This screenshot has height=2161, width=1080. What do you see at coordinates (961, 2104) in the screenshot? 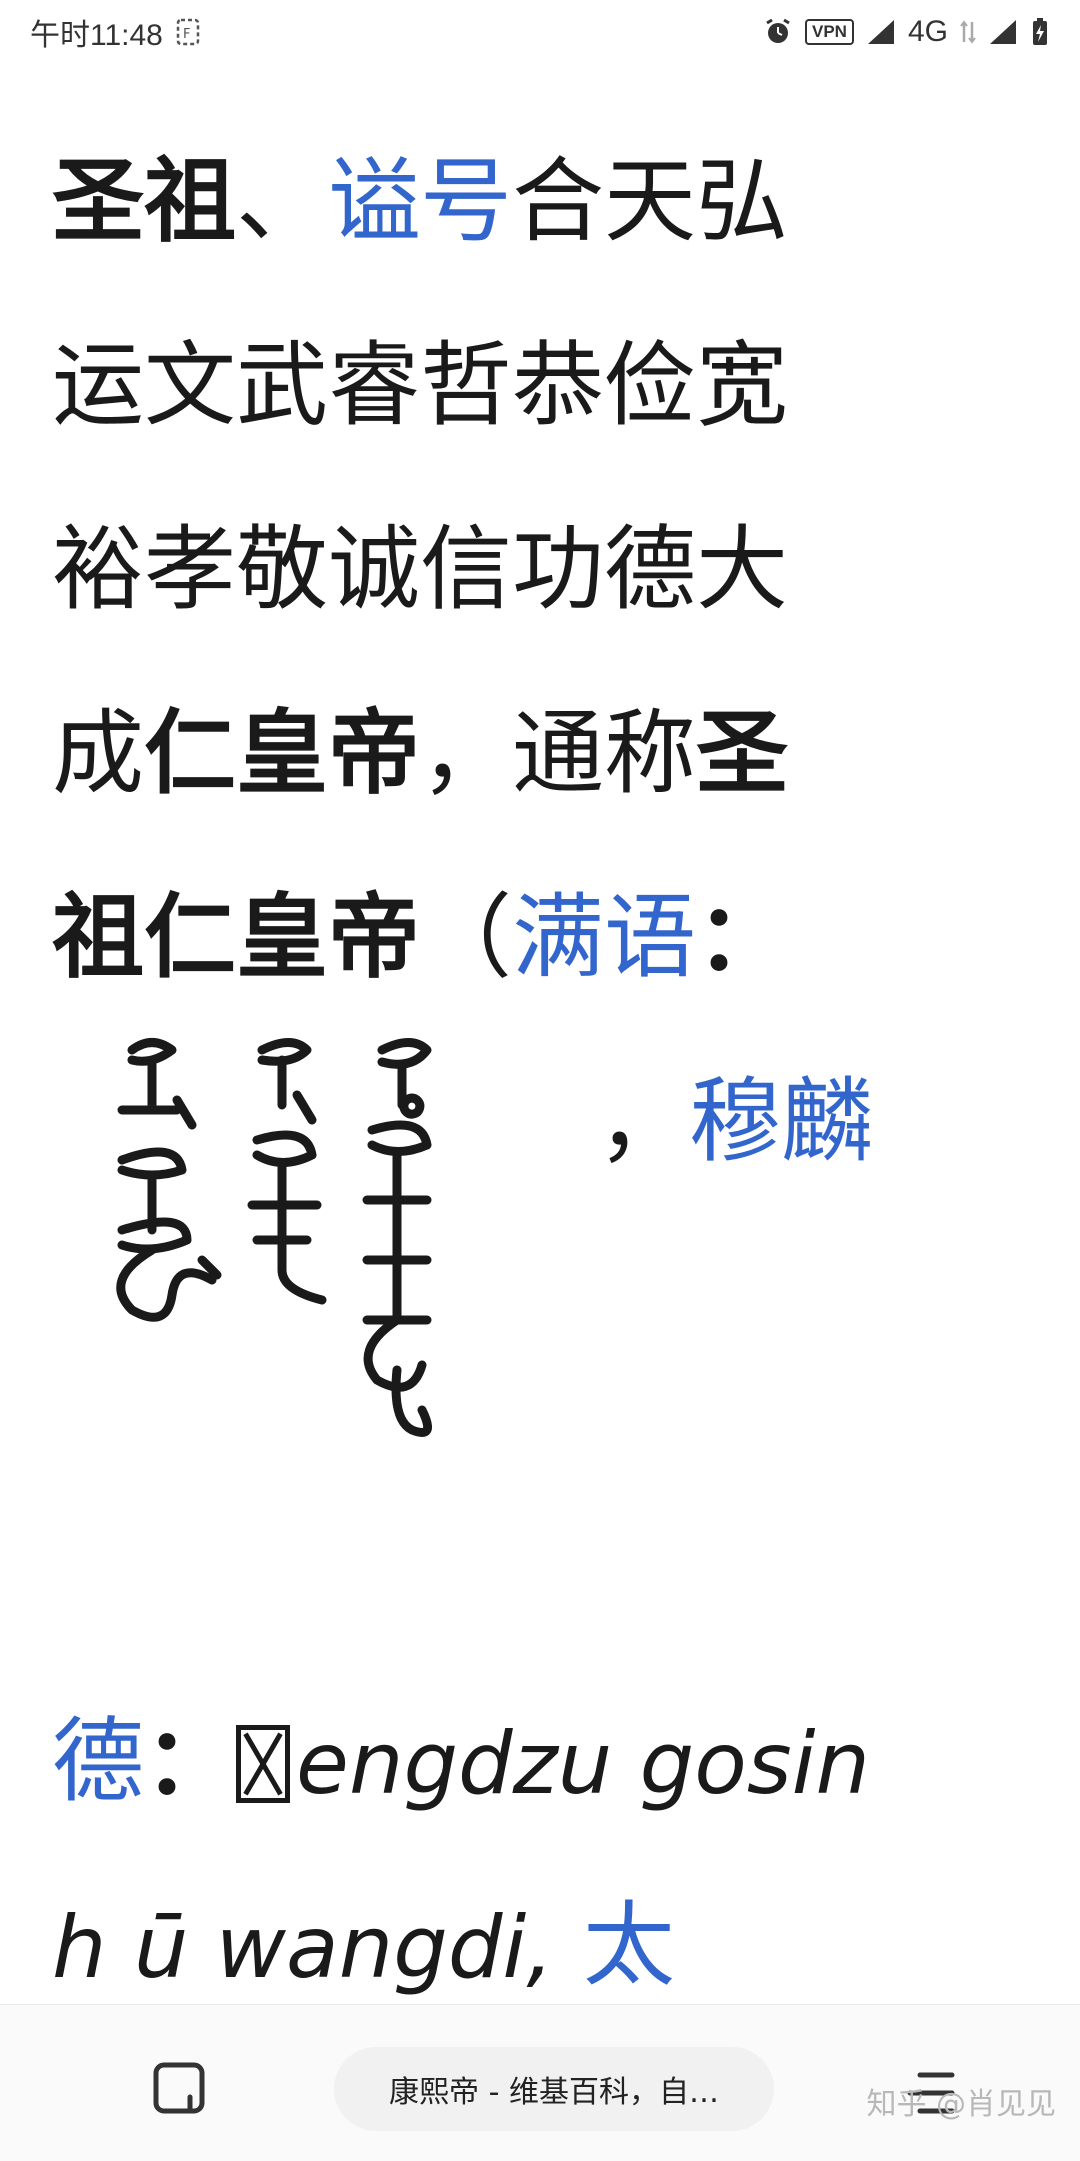
I see `zhihu-watermark: 知乎 @肖见见` at bounding box center [961, 2104].